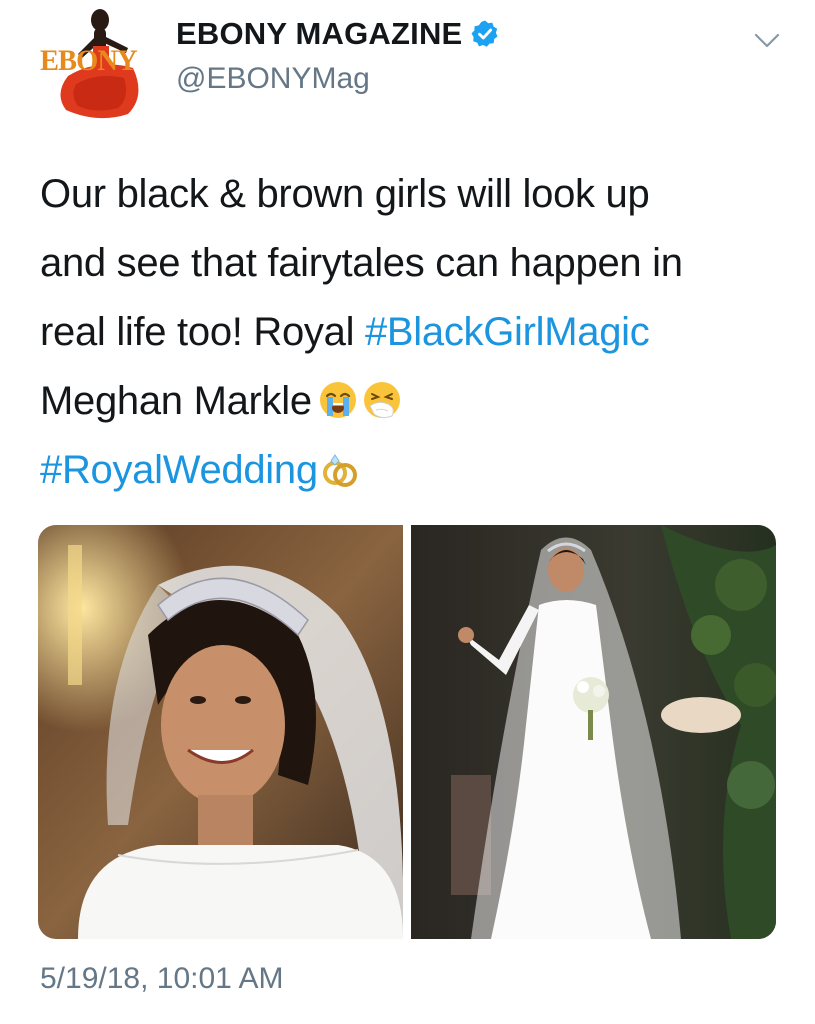 This screenshot has width=815, height=1024. What do you see at coordinates (345, 194) in the screenshot?
I see `text-segment: Our black & brown girls will look up` at bounding box center [345, 194].